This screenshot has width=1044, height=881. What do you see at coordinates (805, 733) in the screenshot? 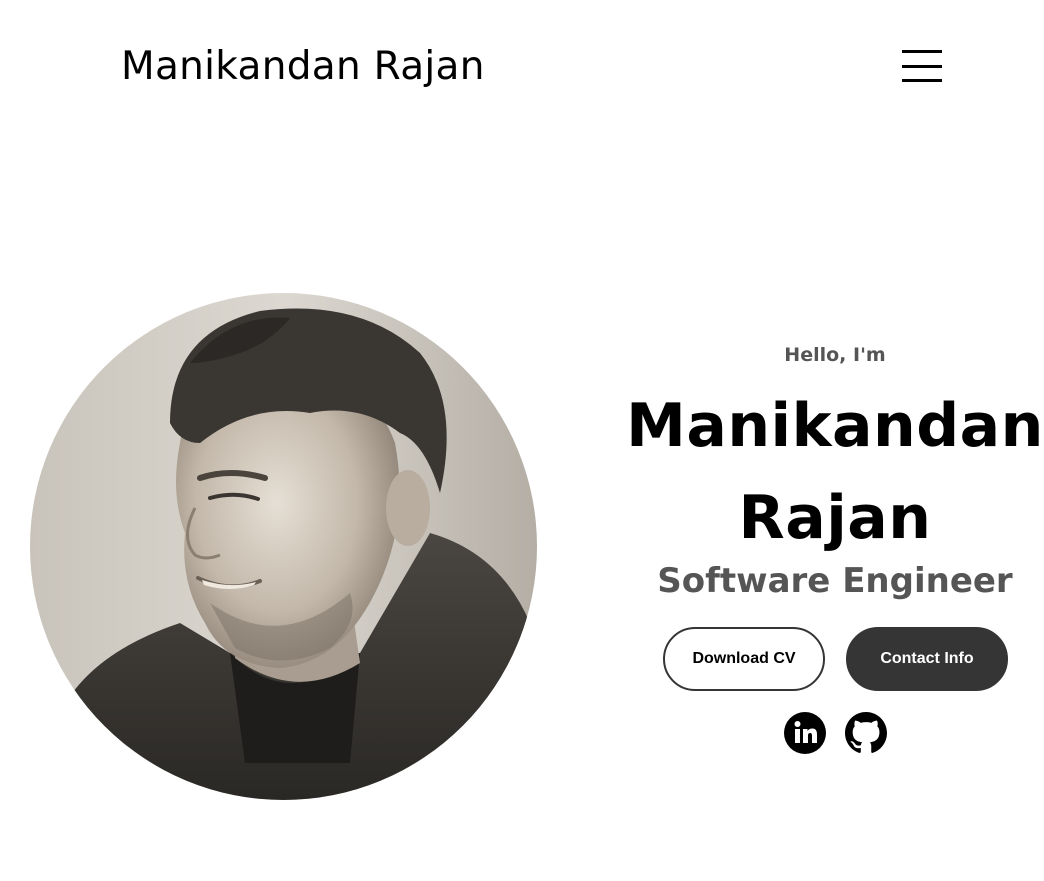
I see `linkedin-icon` at bounding box center [805, 733].